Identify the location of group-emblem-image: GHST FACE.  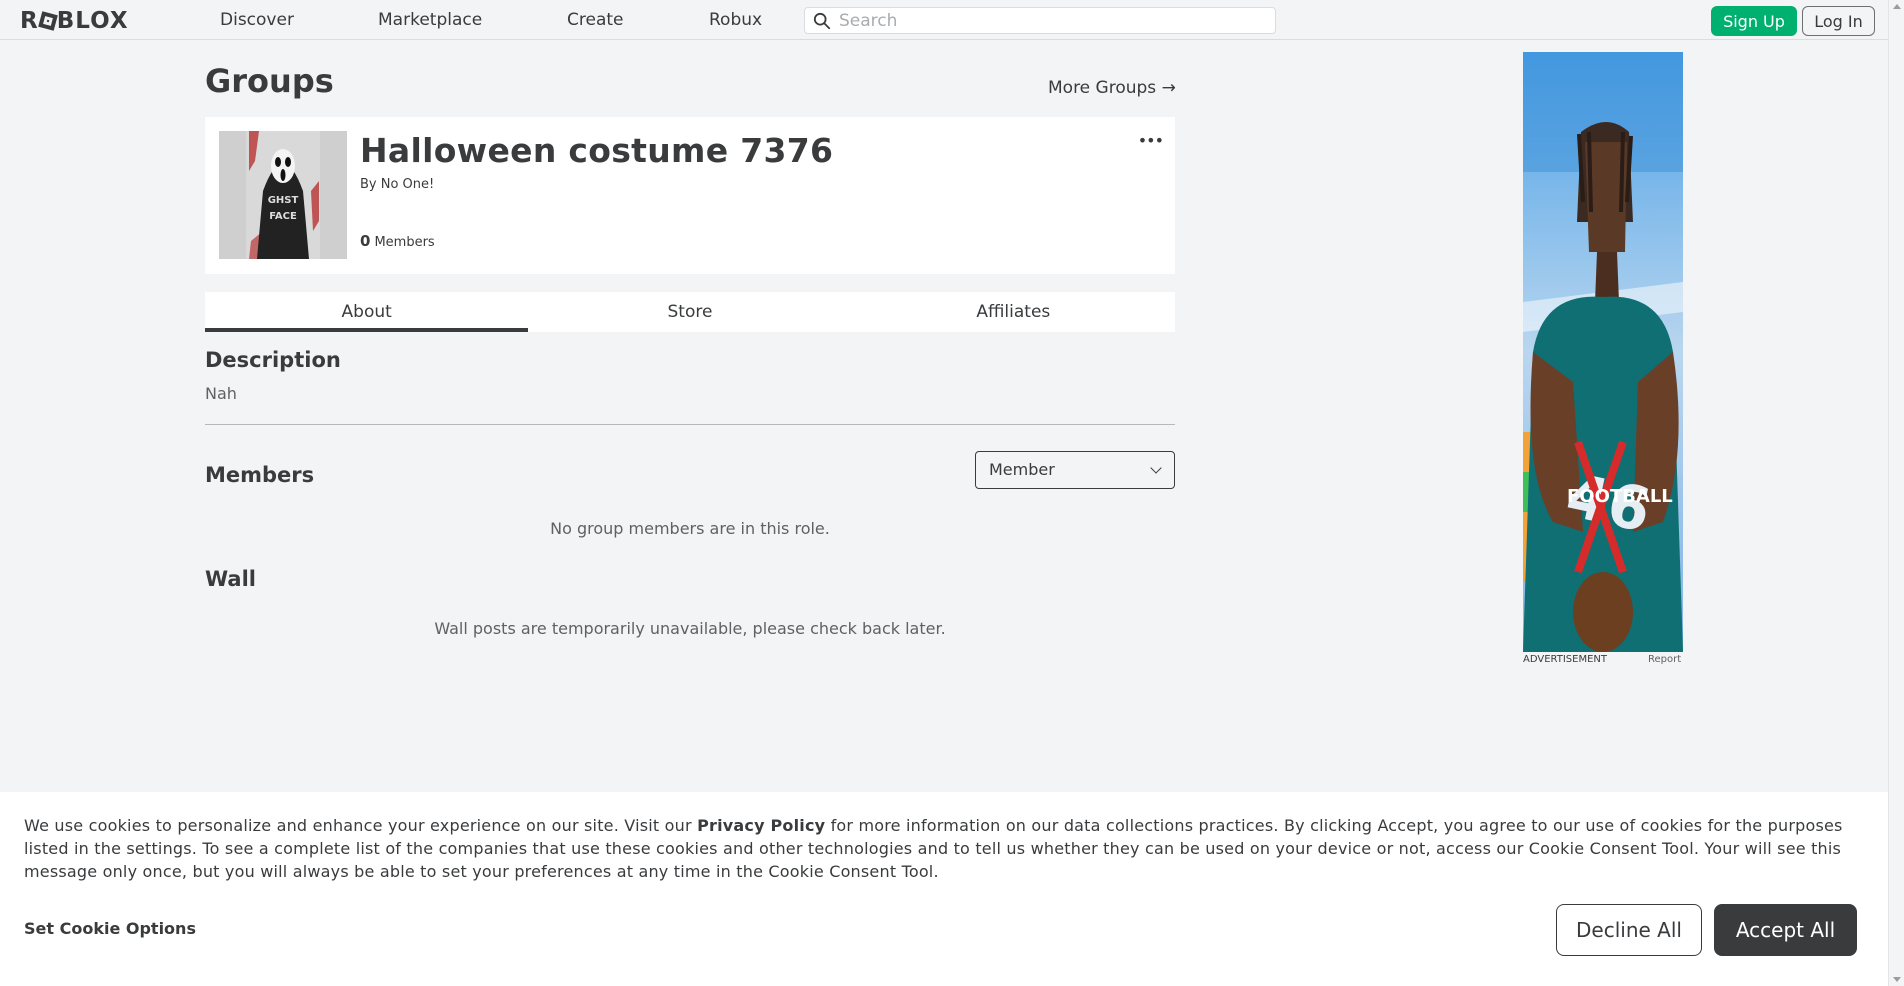
(283, 195).